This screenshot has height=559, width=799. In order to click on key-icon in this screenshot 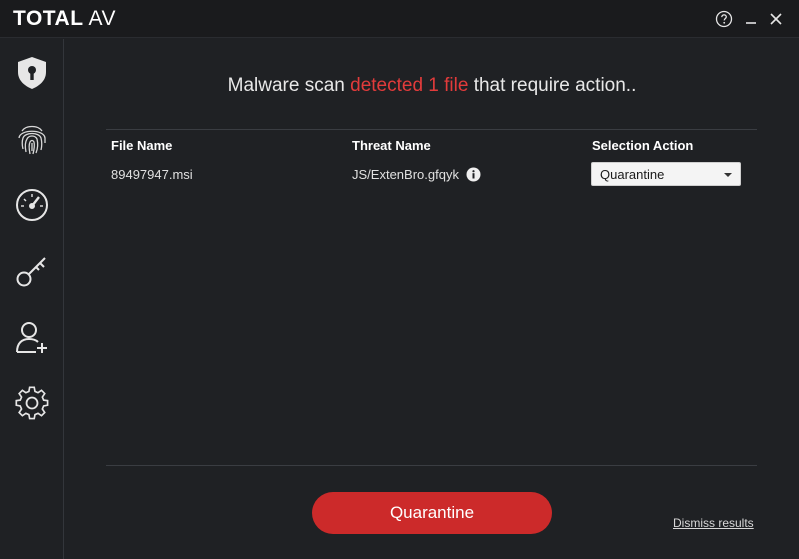, I will do `click(31, 272)`.